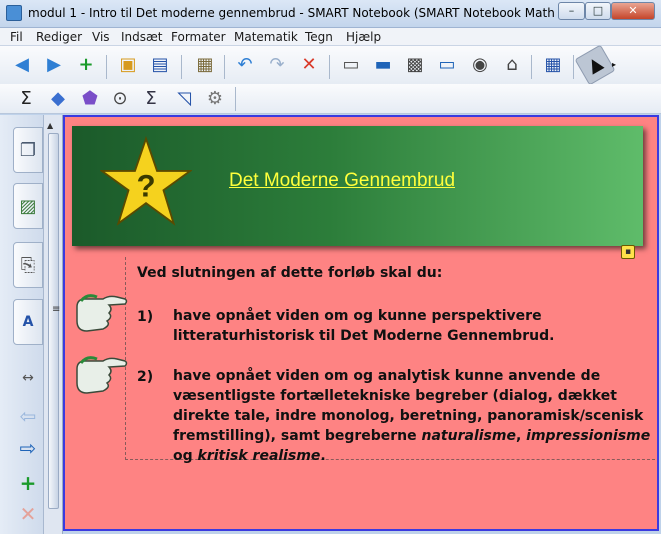 The image size is (661, 534). What do you see at coordinates (512, 65) in the screenshot?
I see `document-camera-icon: ⌂` at bounding box center [512, 65].